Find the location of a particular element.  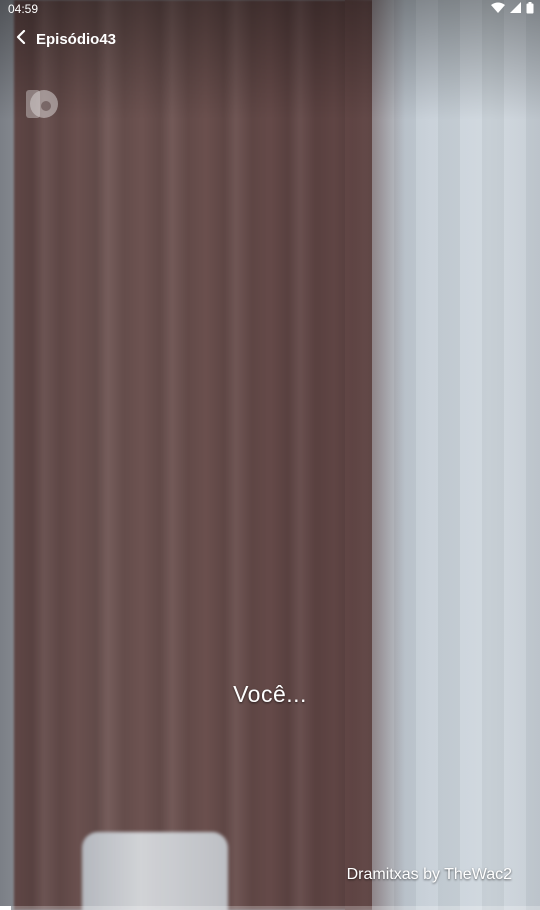

cup-foreground is located at coordinates (155, 871).